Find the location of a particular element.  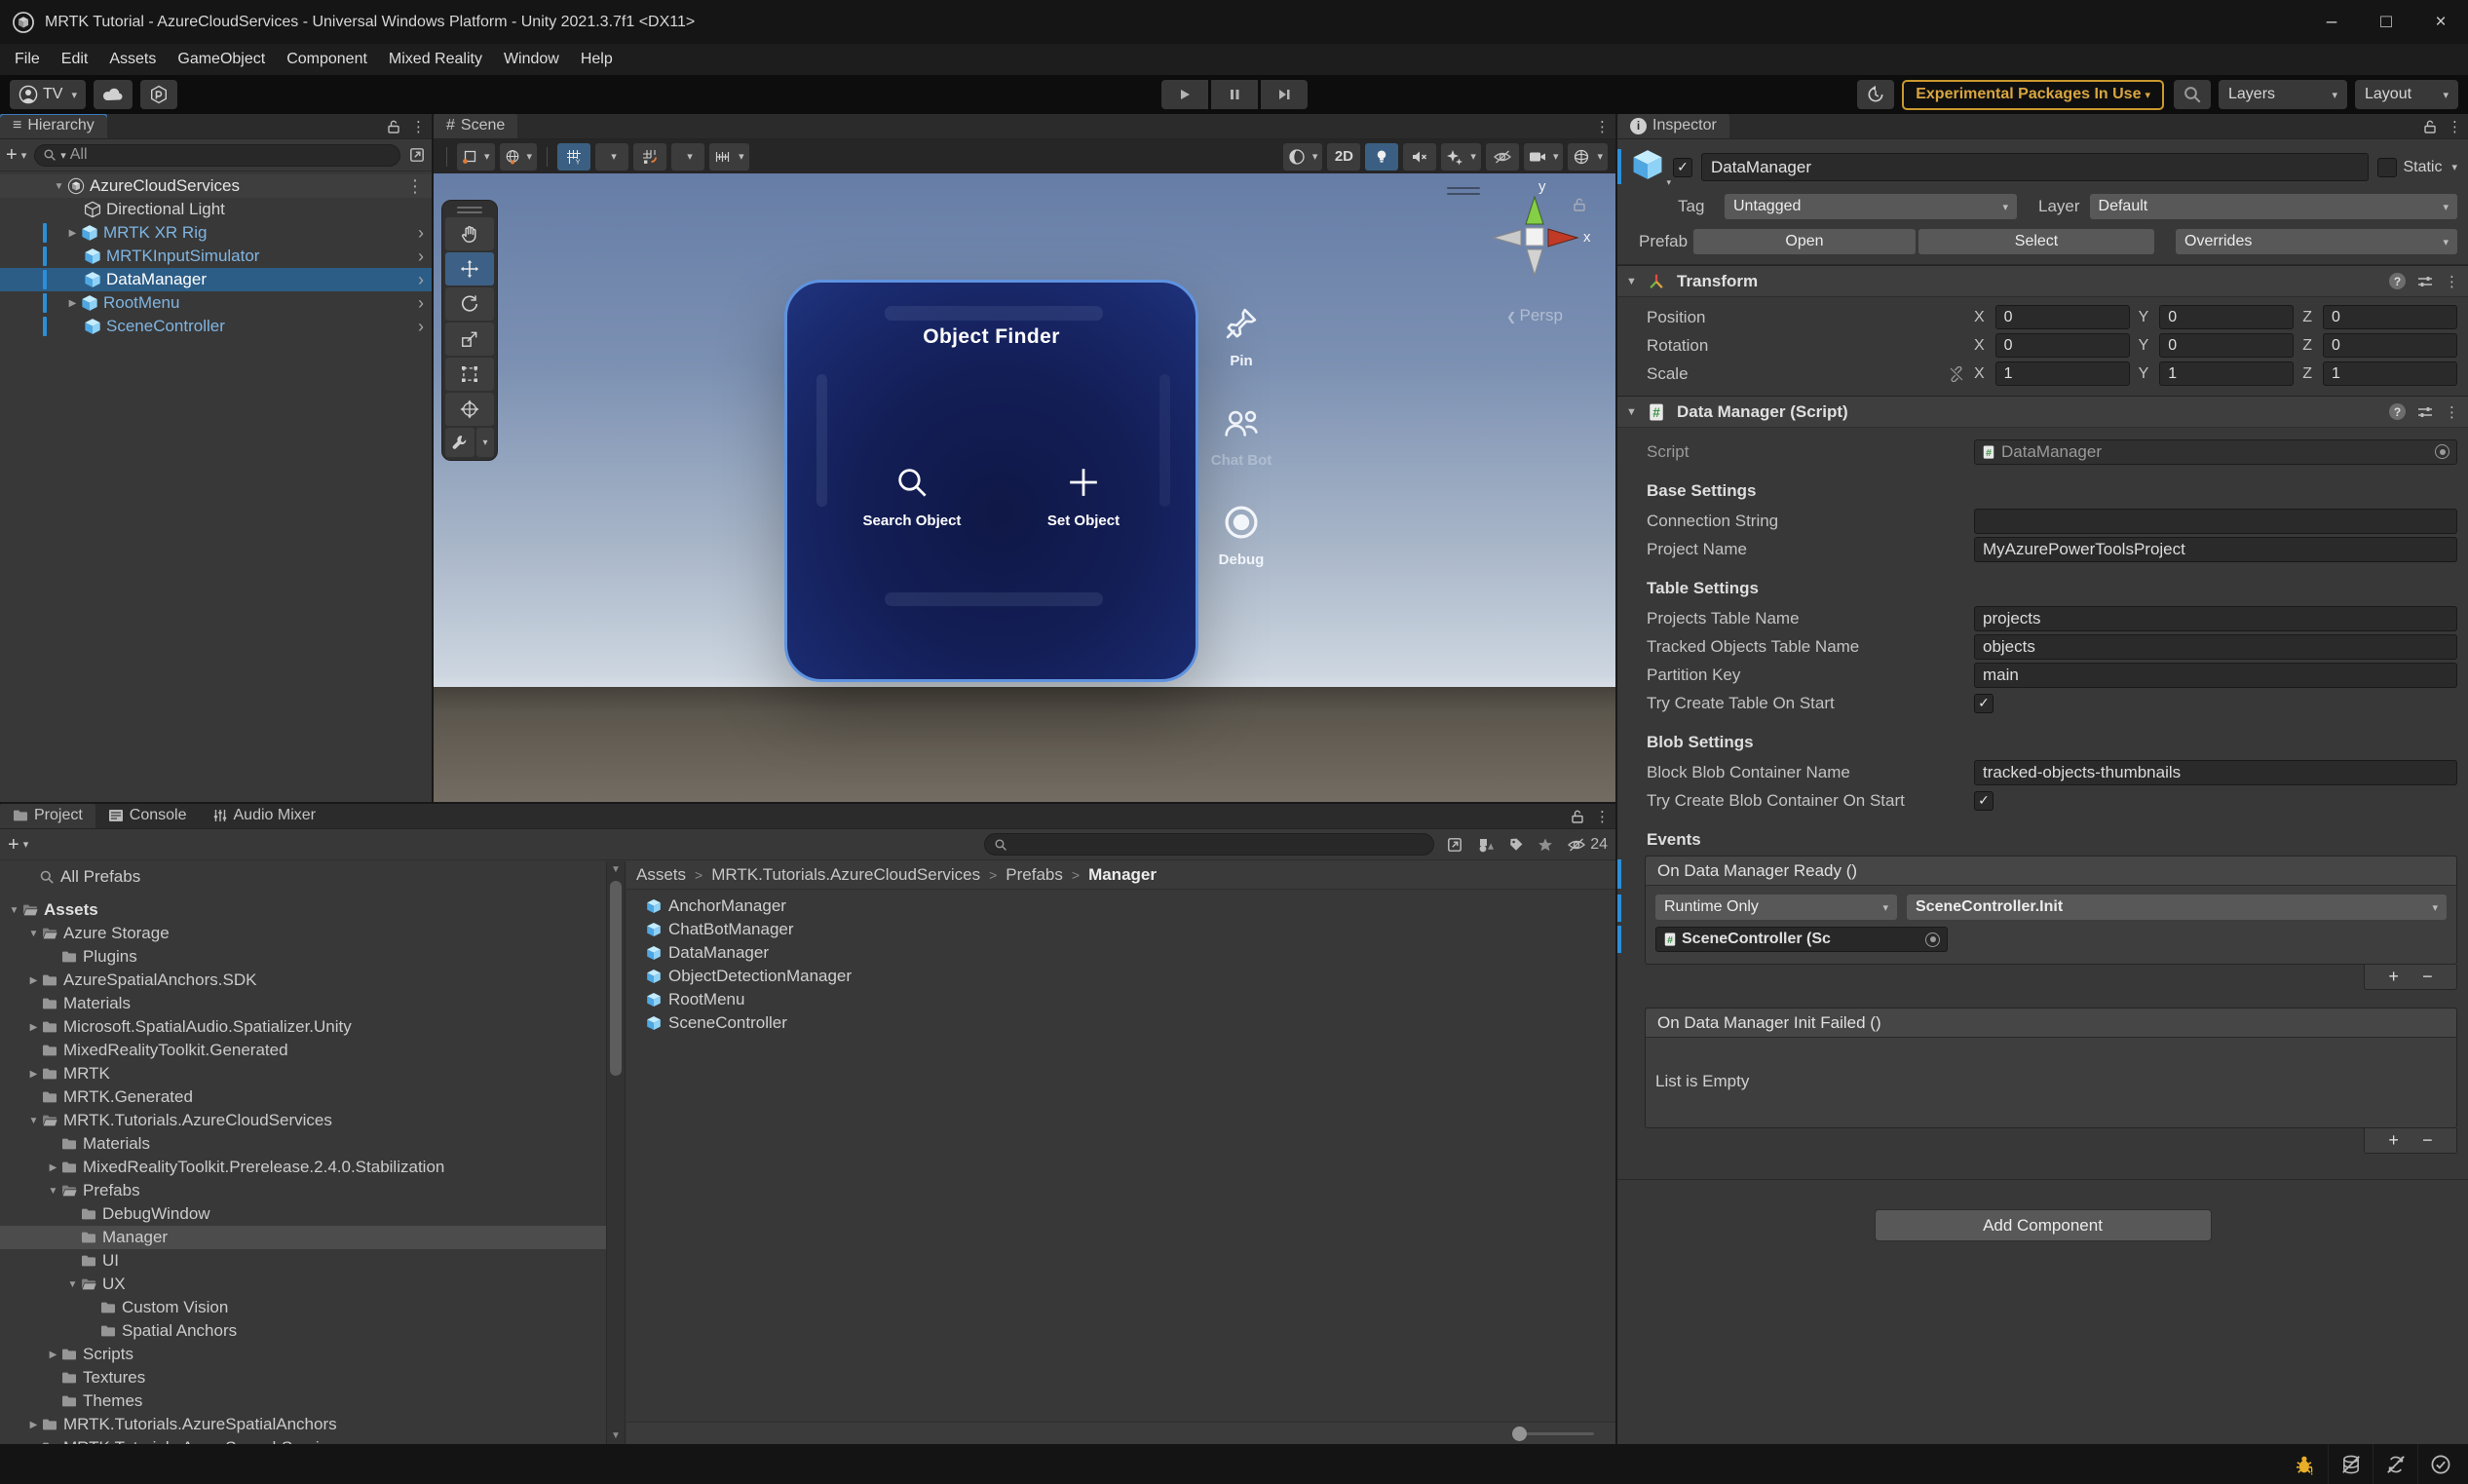

grid-visibility-button: Y is located at coordinates (574, 156).